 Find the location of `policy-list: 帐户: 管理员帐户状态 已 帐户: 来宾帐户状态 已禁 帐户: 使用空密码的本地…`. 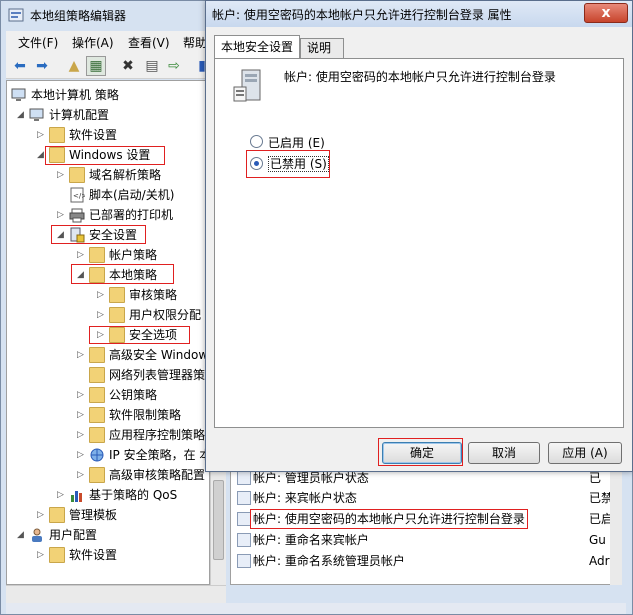

policy-list: 帐户: 管理员帐户状态 已 帐户: 来宾帐户状态 已禁 帐户: 使用空密码的本地… is located at coordinates (426, 525).